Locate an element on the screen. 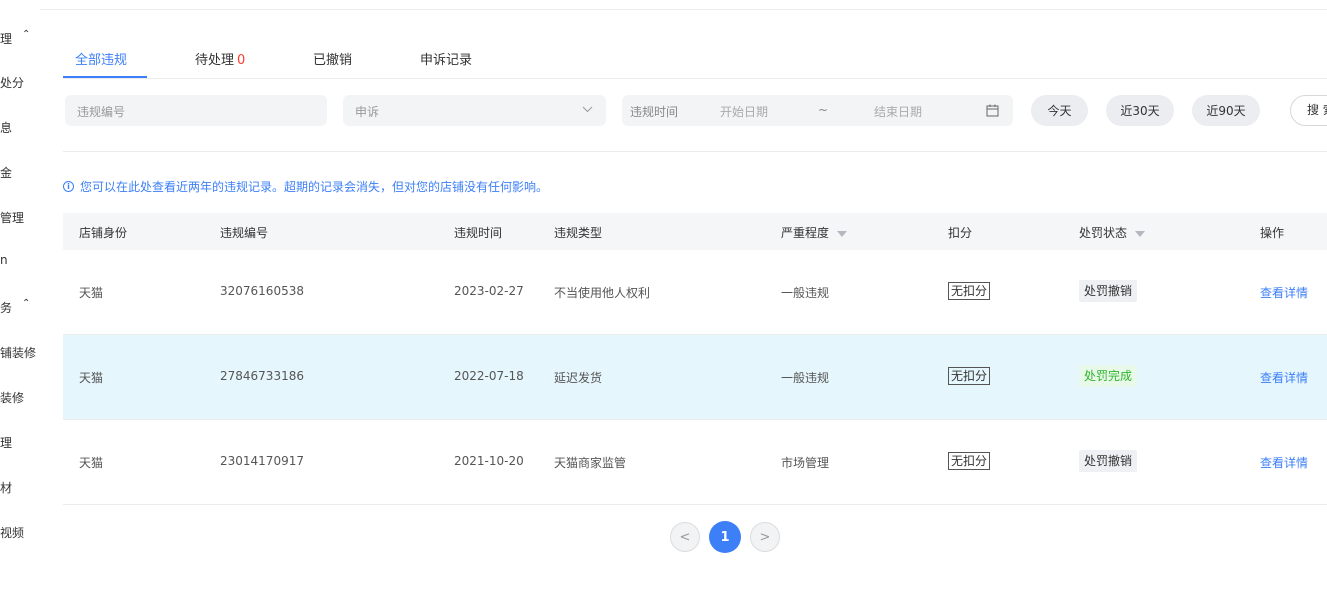 This screenshot has width=1327, height=590. cell-time: 2022-07-18 is located at coordinates (489, 376).